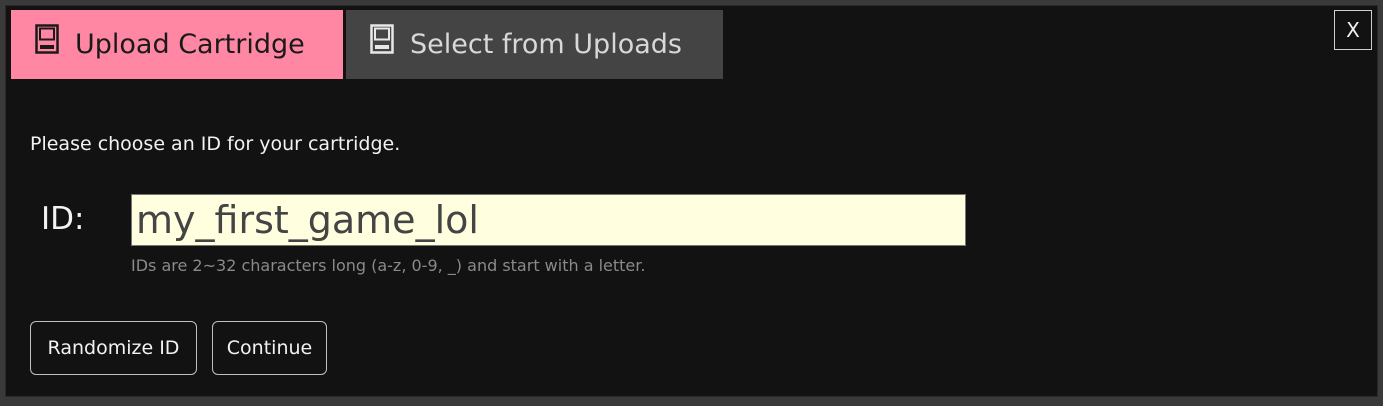 Image resolution: width=1383 pixels, height=406 pixels. What do you see at coordinates (546, 44) in the screenshot?
I see `tab-label: Select from Uploads` at bounding box center [546, 44].